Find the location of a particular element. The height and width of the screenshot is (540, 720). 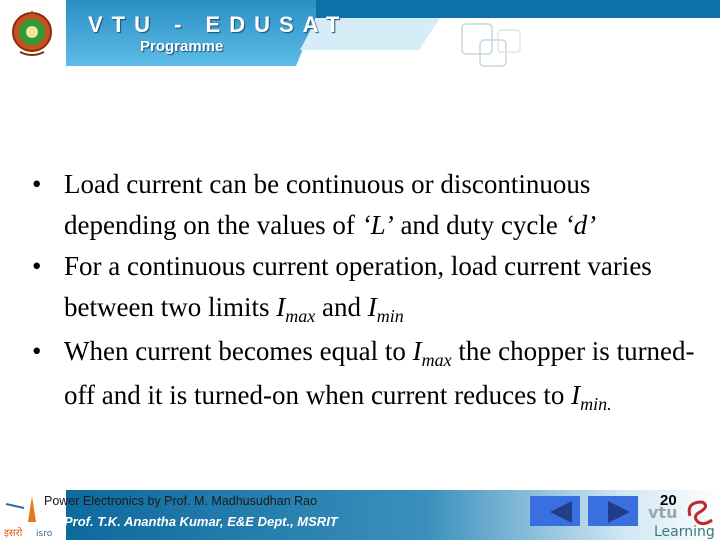

next-slide-button is located at coordinates (613, 511).